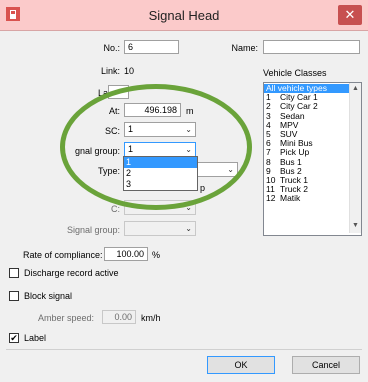  Describe the element at coordinates (244, 48) in the screenshot. I see `name-label: Name:` at that location.